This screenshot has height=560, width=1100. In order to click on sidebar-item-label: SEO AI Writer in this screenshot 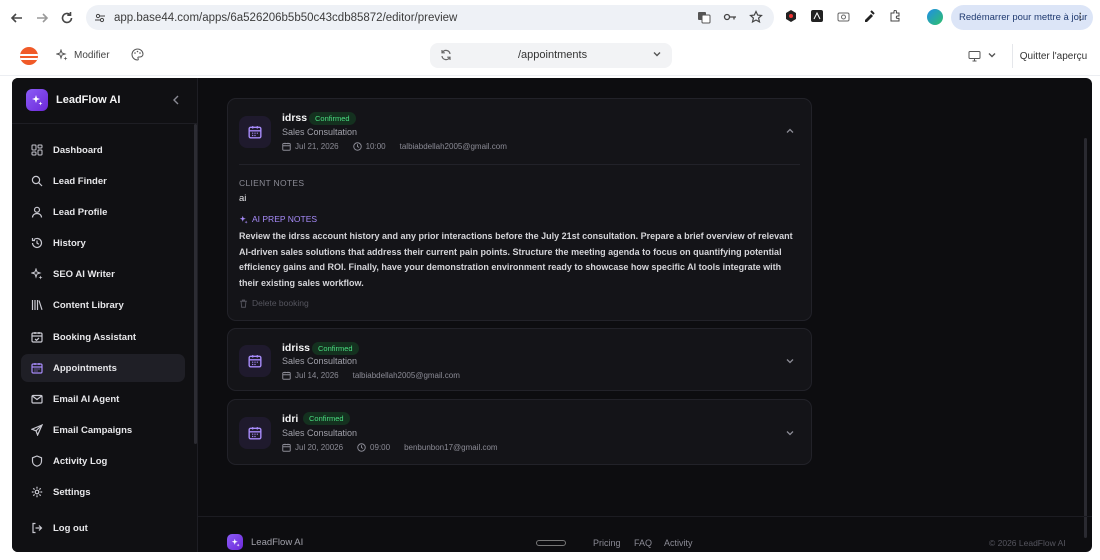, I will do `click(84, 274)`.